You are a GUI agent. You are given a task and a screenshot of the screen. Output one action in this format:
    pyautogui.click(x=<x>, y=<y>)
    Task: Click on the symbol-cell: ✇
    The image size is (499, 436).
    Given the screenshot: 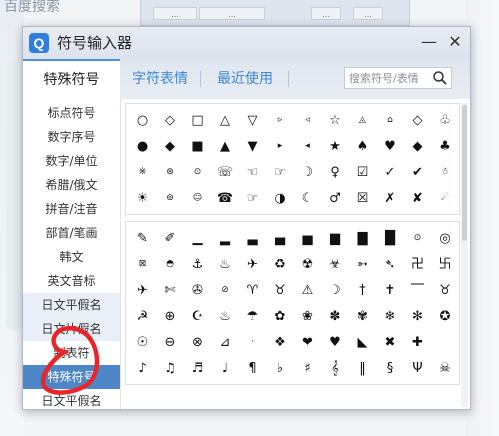 What is the action you would take?
    pyautogui.click(x=197, y=290)
    